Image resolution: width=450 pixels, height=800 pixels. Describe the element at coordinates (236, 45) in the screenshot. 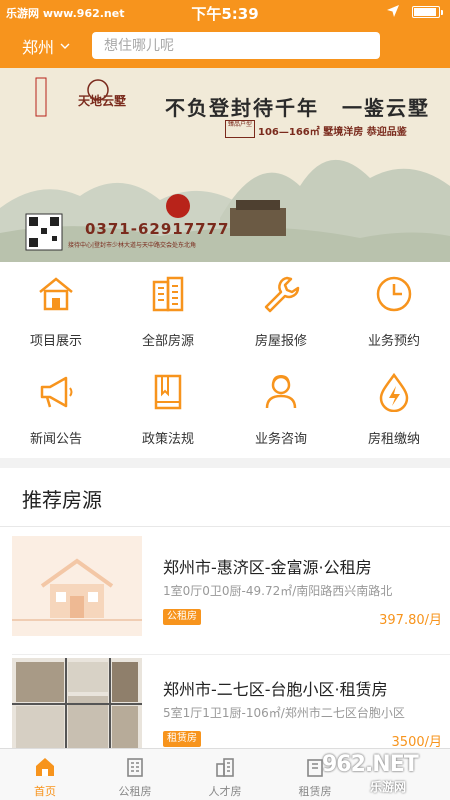

I see `search-input` at that location.